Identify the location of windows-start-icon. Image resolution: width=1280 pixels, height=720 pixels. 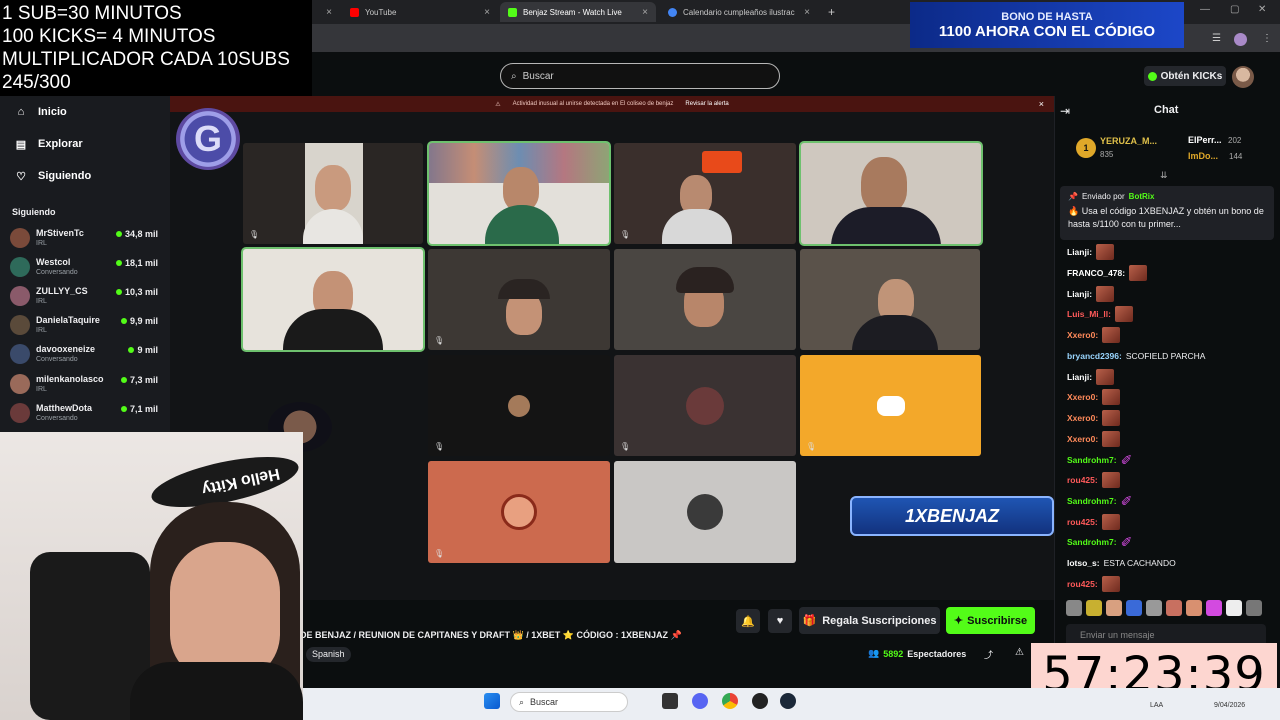
(492, 701).